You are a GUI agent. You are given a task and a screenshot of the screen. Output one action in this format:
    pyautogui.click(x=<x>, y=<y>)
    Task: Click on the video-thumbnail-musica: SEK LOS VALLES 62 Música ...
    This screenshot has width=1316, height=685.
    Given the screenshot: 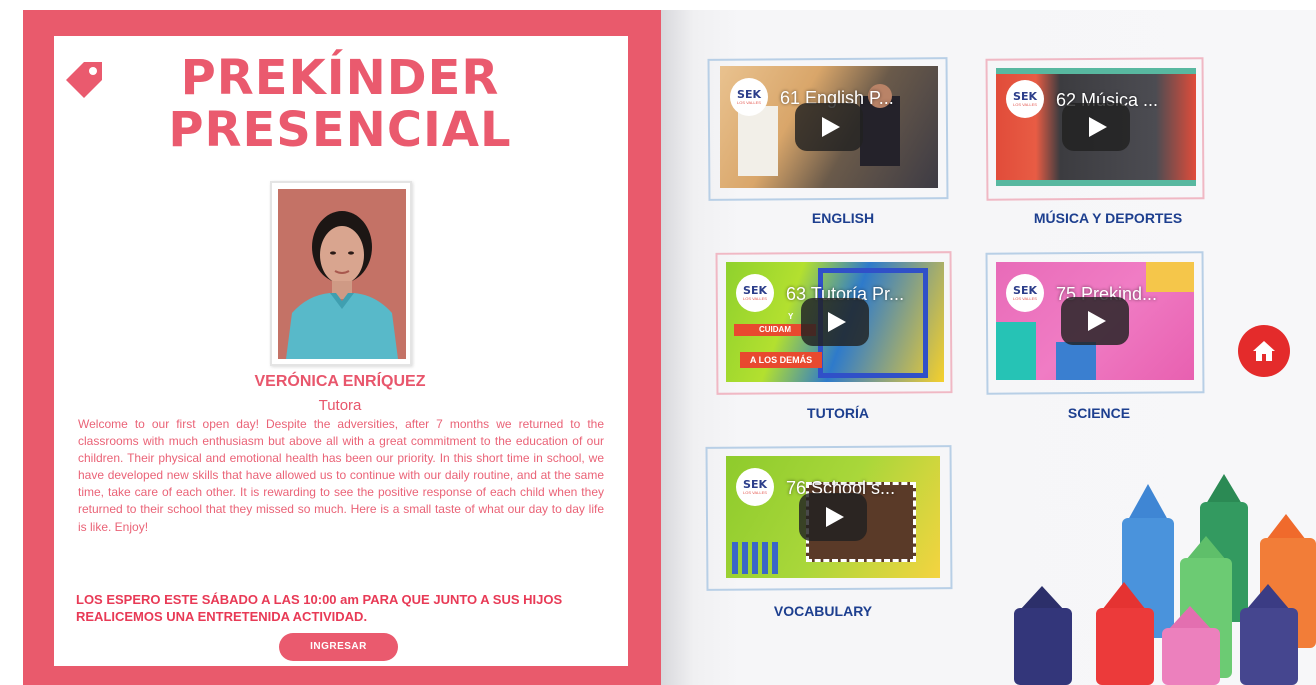 What is the action you would take?
    pyautogui.click(x=1096, y=127)
    